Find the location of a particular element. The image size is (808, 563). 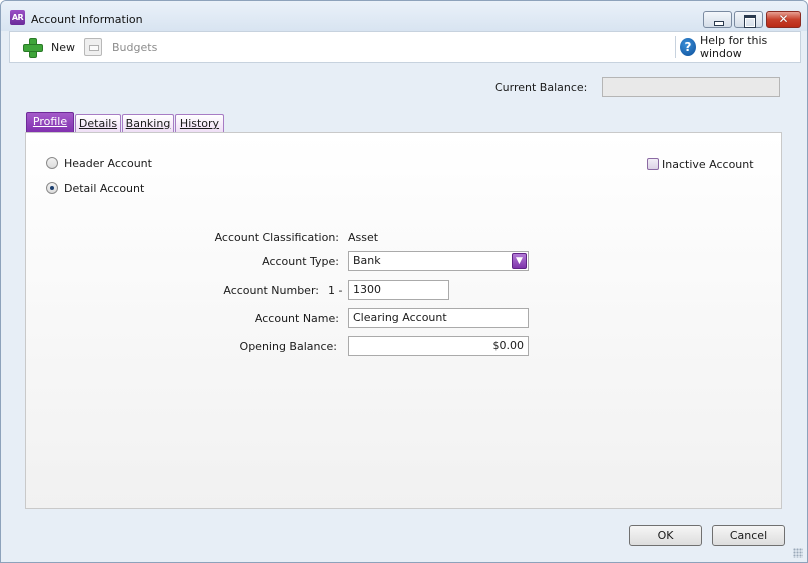

minimize-button is located at coordinates (717, 19).